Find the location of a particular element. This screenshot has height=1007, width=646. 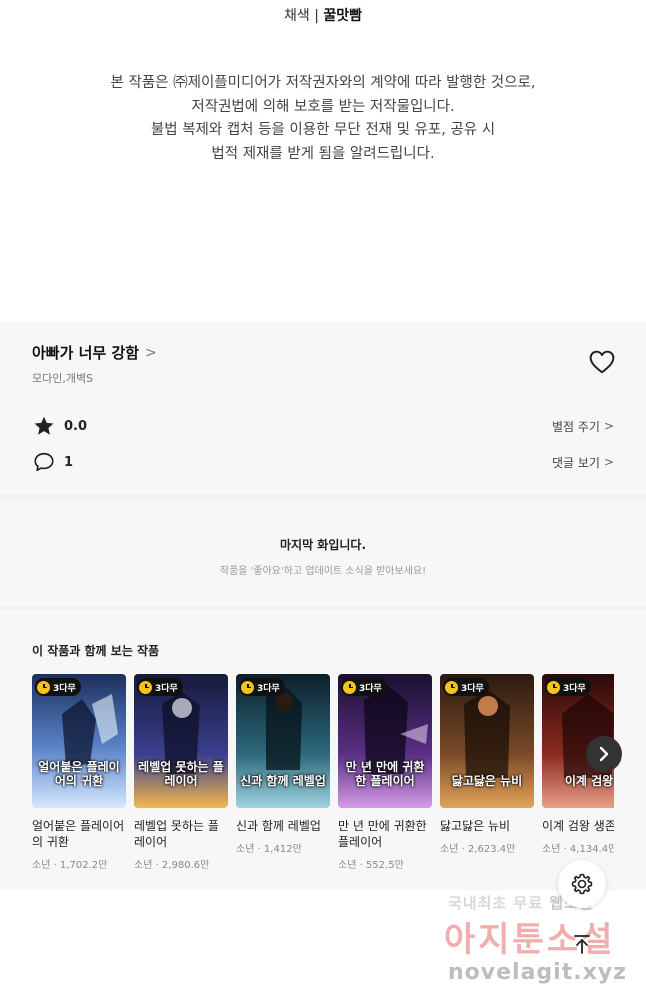

recommendation-card: 닳고닳은 뉴비 3다무 닳고닳은 뉴비 소년 · 2,623.4만 is located at coordinates (487, 764).